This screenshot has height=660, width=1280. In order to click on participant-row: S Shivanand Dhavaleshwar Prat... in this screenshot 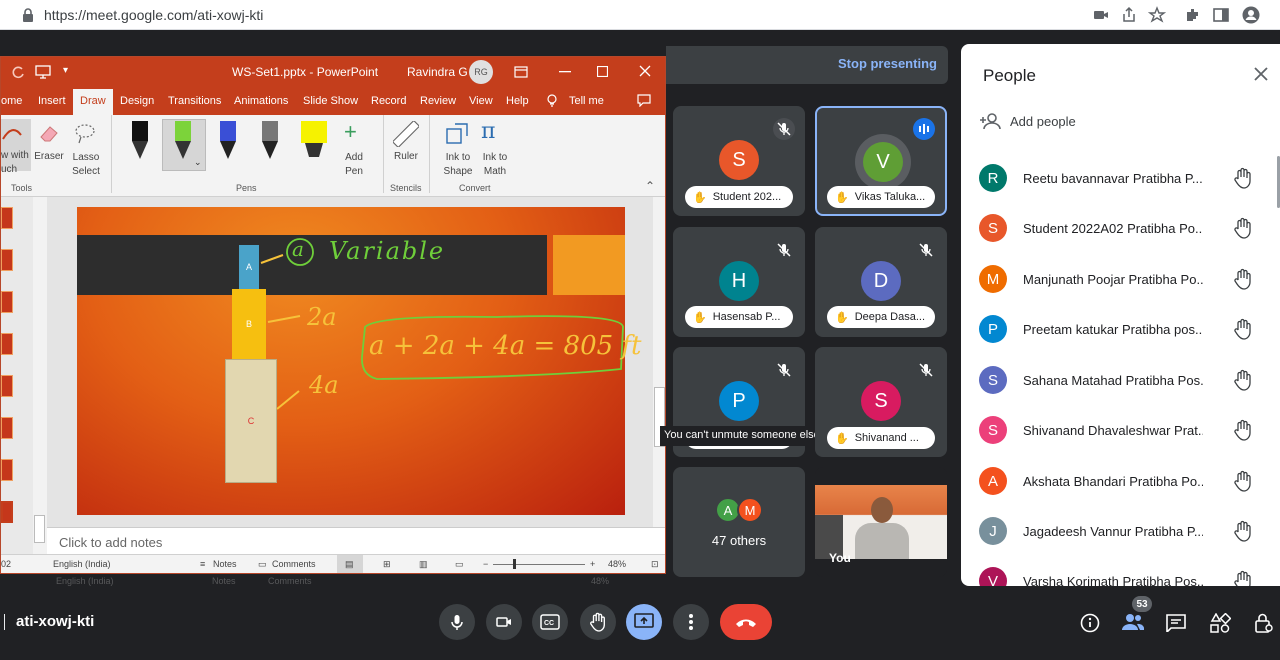, I will do `click(1120, 430)`.